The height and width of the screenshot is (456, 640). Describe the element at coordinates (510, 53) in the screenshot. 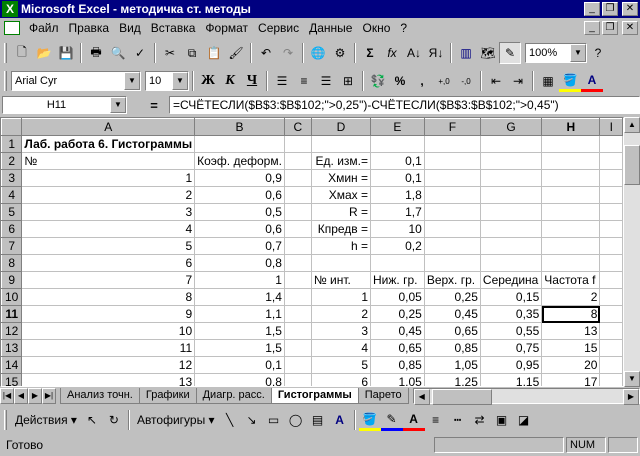

I see `drawing-icon: ✎` at that location.